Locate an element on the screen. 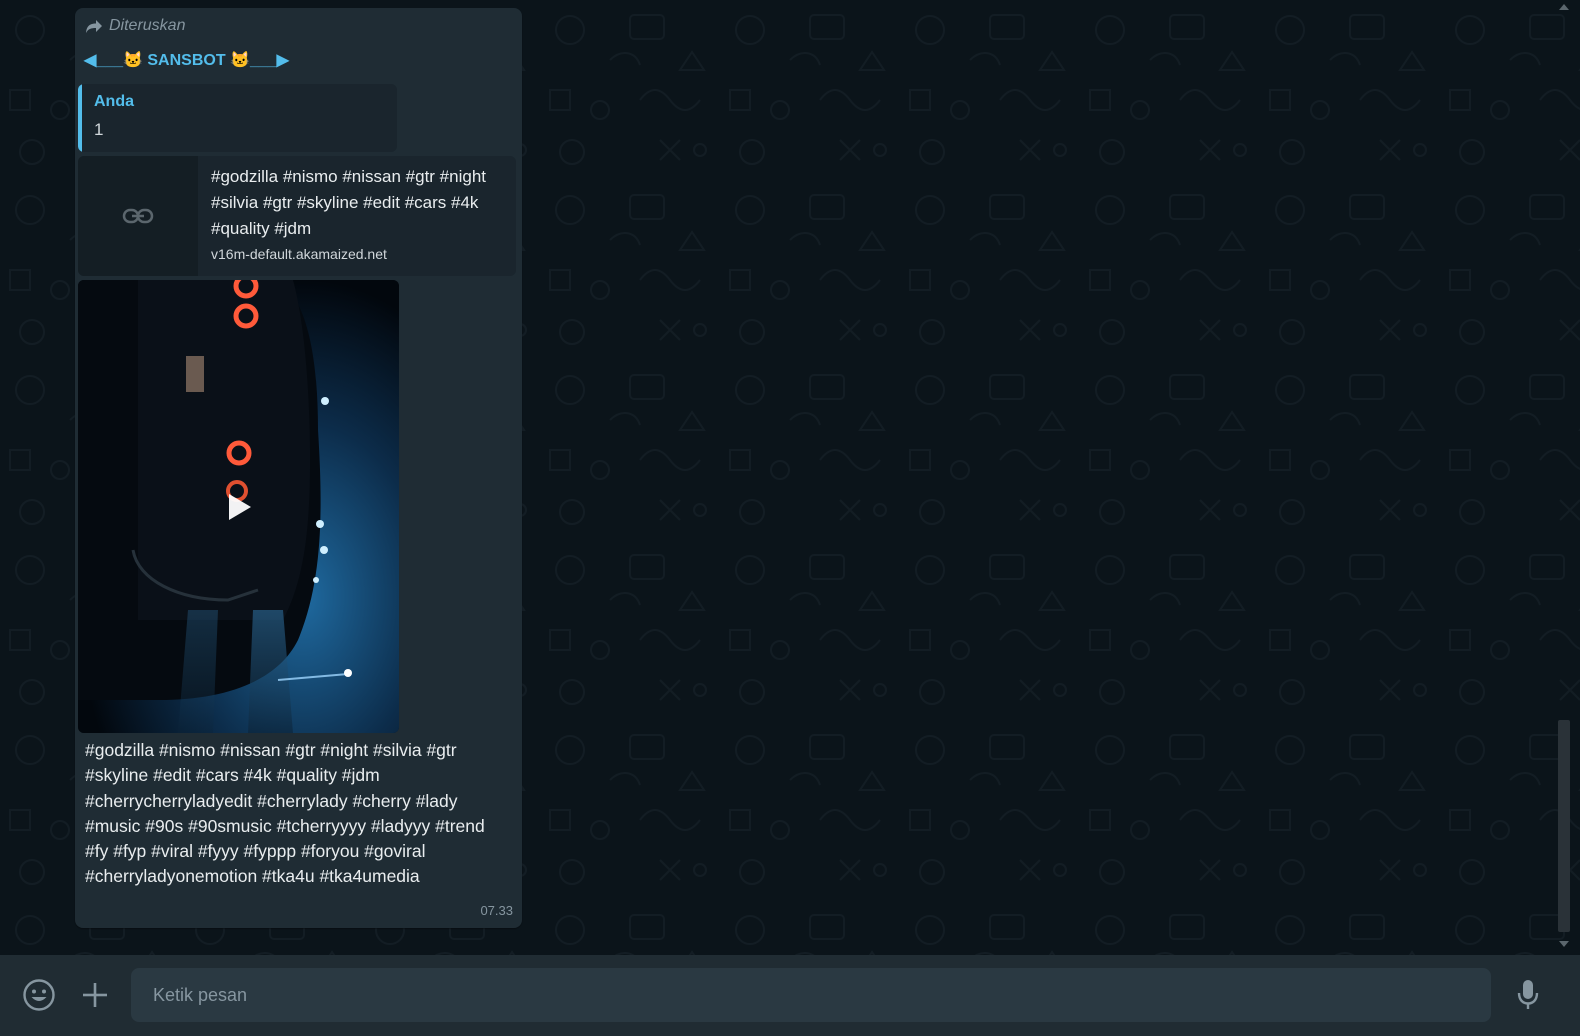 The image size is (1580, 1036). link-domain: v16m-default.akamaized.net is located at coordinates (299, 254).